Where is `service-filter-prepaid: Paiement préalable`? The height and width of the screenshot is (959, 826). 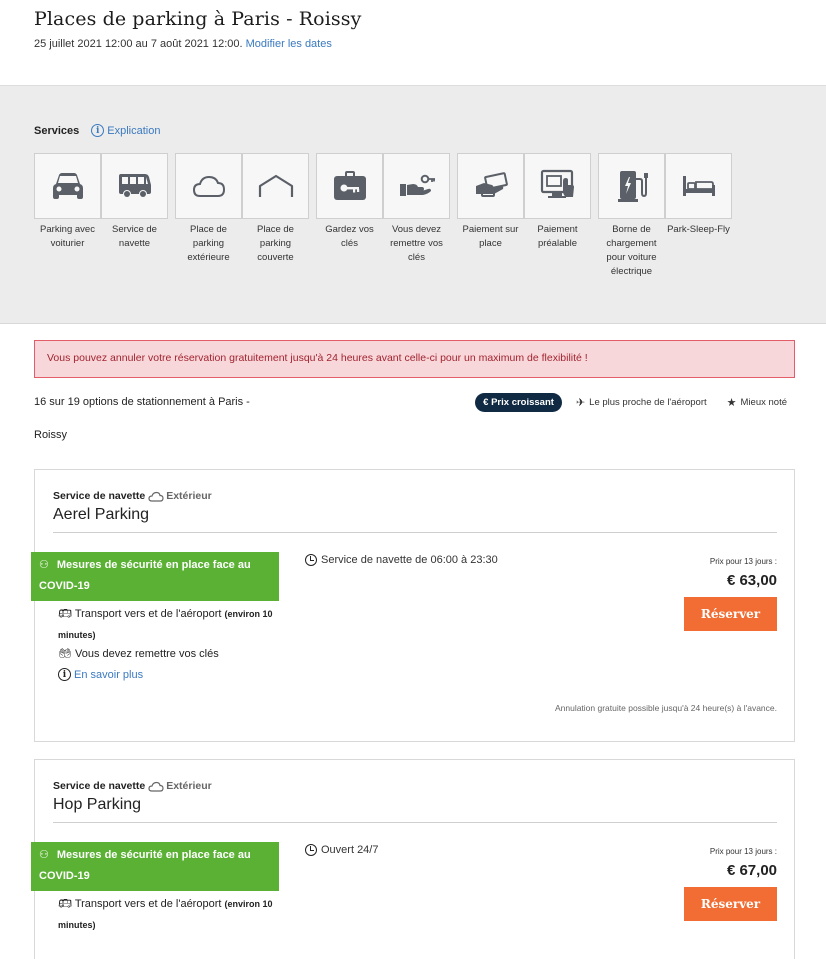 service-filter-prepaid: Paiement préalable is located at coordinates (557, 216).